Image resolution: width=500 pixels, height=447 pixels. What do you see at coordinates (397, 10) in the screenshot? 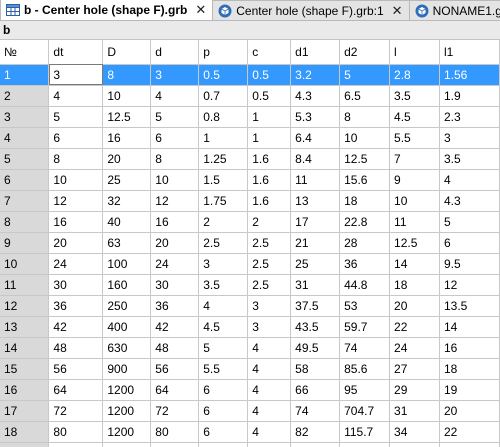
I see `close-icon: ✕` at bounding box center [397, 10].